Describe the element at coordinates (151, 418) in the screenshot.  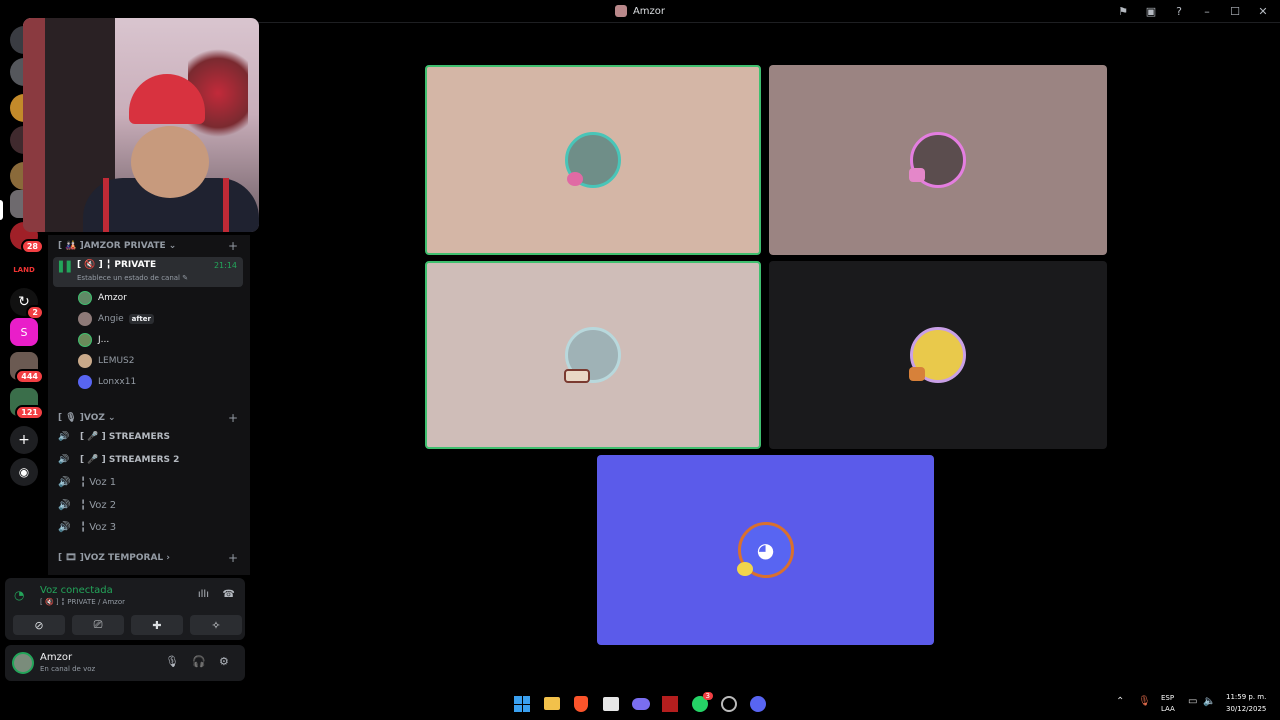
I see `category-voz: [ 🎙 ]VOZ ⌄ +` at that location.